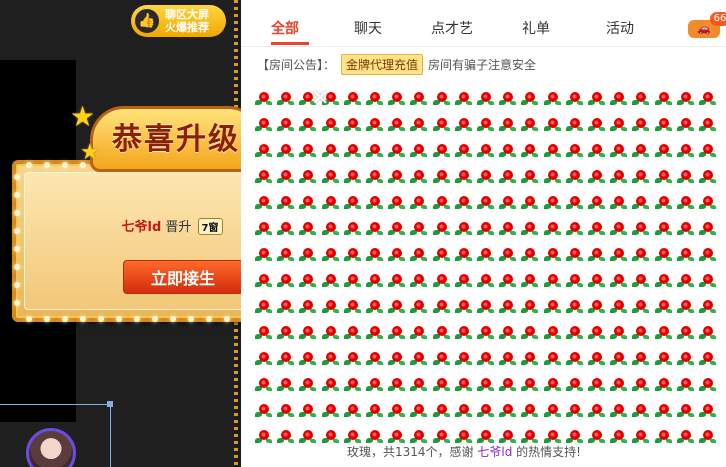 This screenshot has height=467, width=726. What do you see at coordinates (382, 64) in the screenshot?
I see `notice-tag: 金牌代理充值` at bounding box center [382, 64].